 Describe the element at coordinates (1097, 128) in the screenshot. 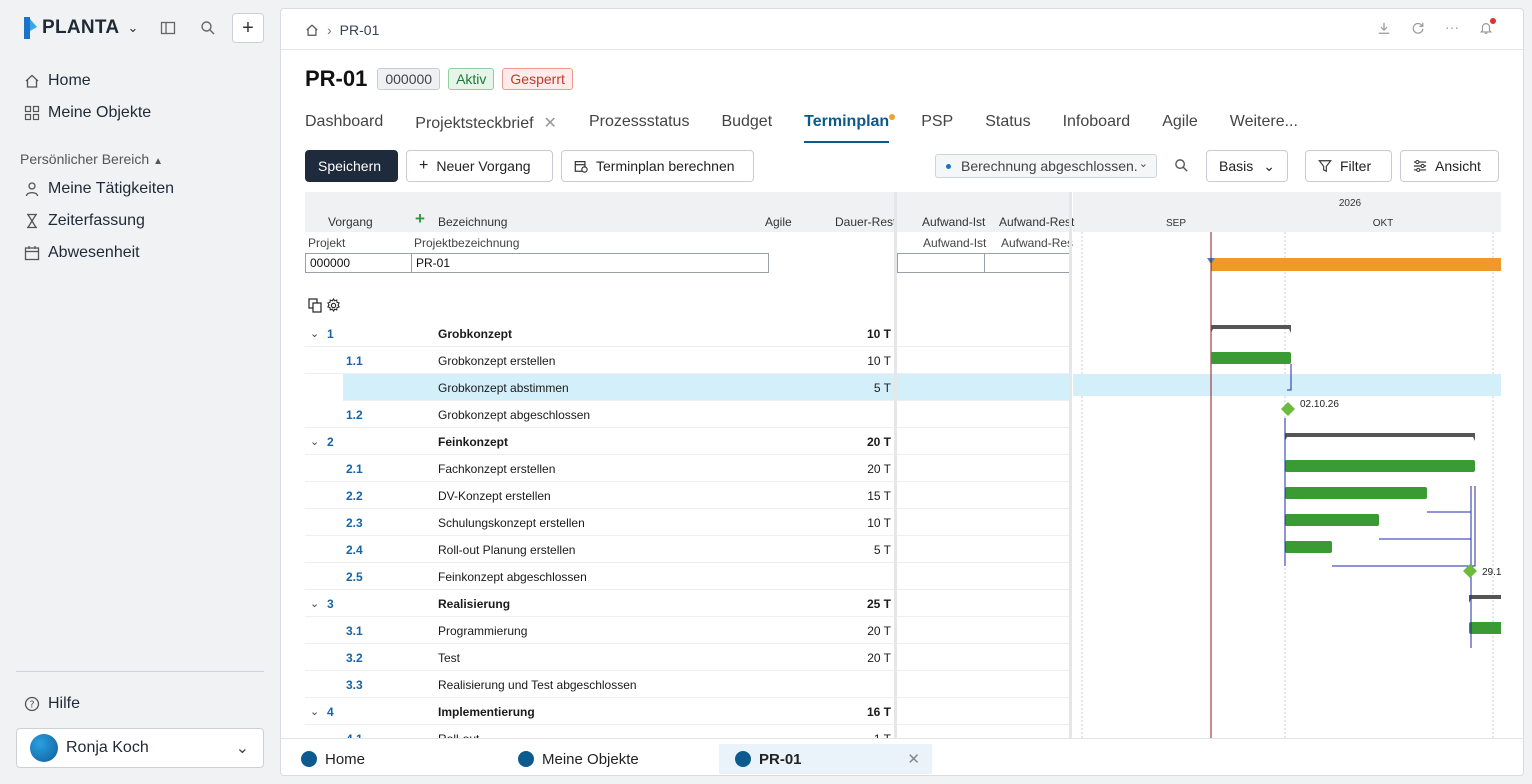

I see `tab-infoboard: Infoboard` at that location.